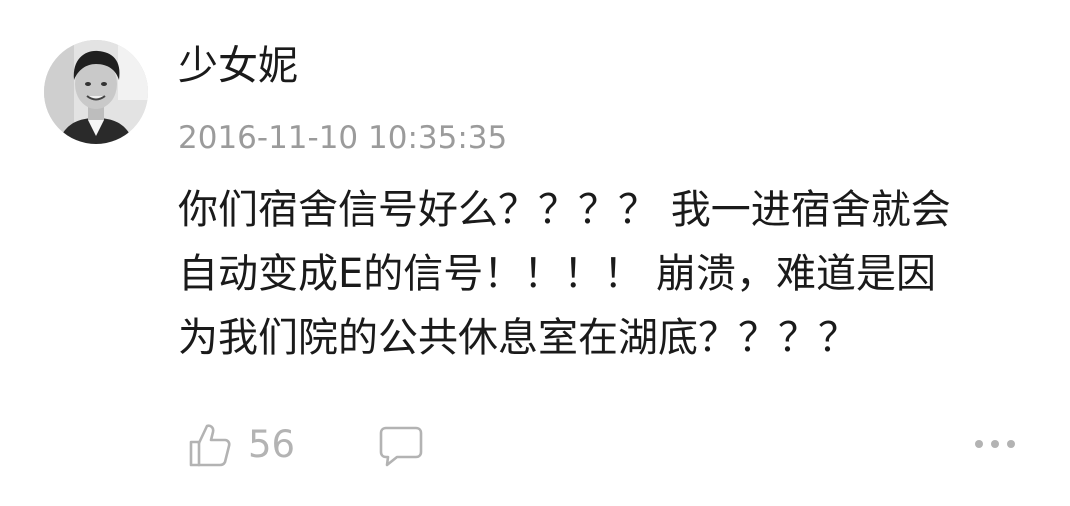 This screenshot has width=1070, height=506. What do you see at coordinates (238, 66) in the screenshot?
I see `username: 少女妮` at bounding box center [238, 66].